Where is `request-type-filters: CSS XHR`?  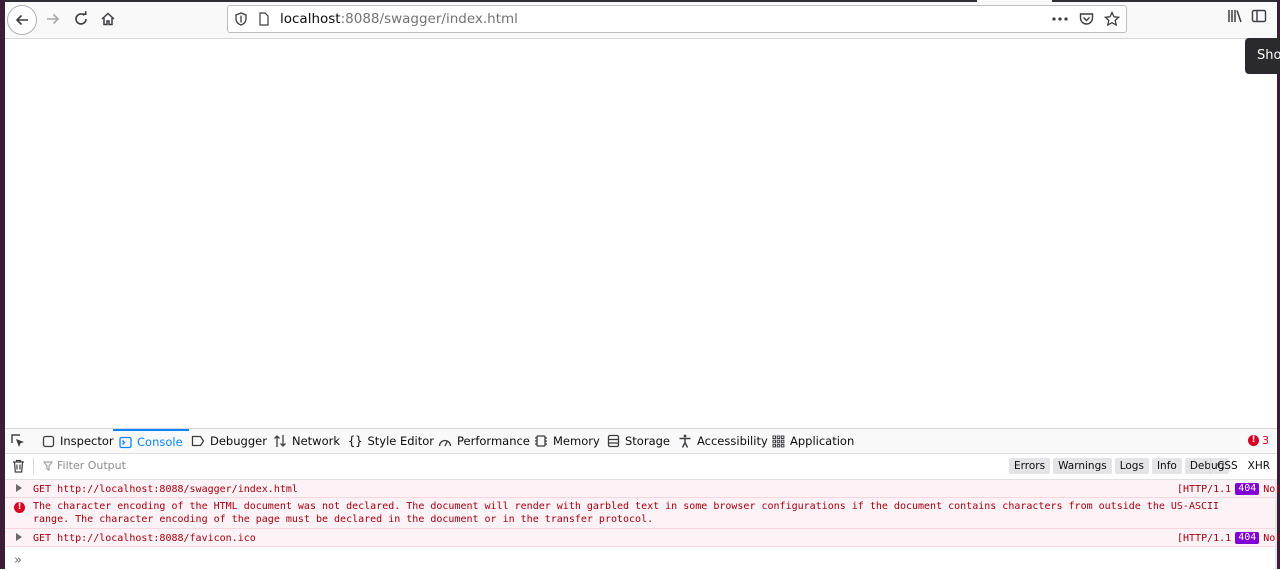
request-type-filters: CSS XHR is located at coordinates (1243, 466).